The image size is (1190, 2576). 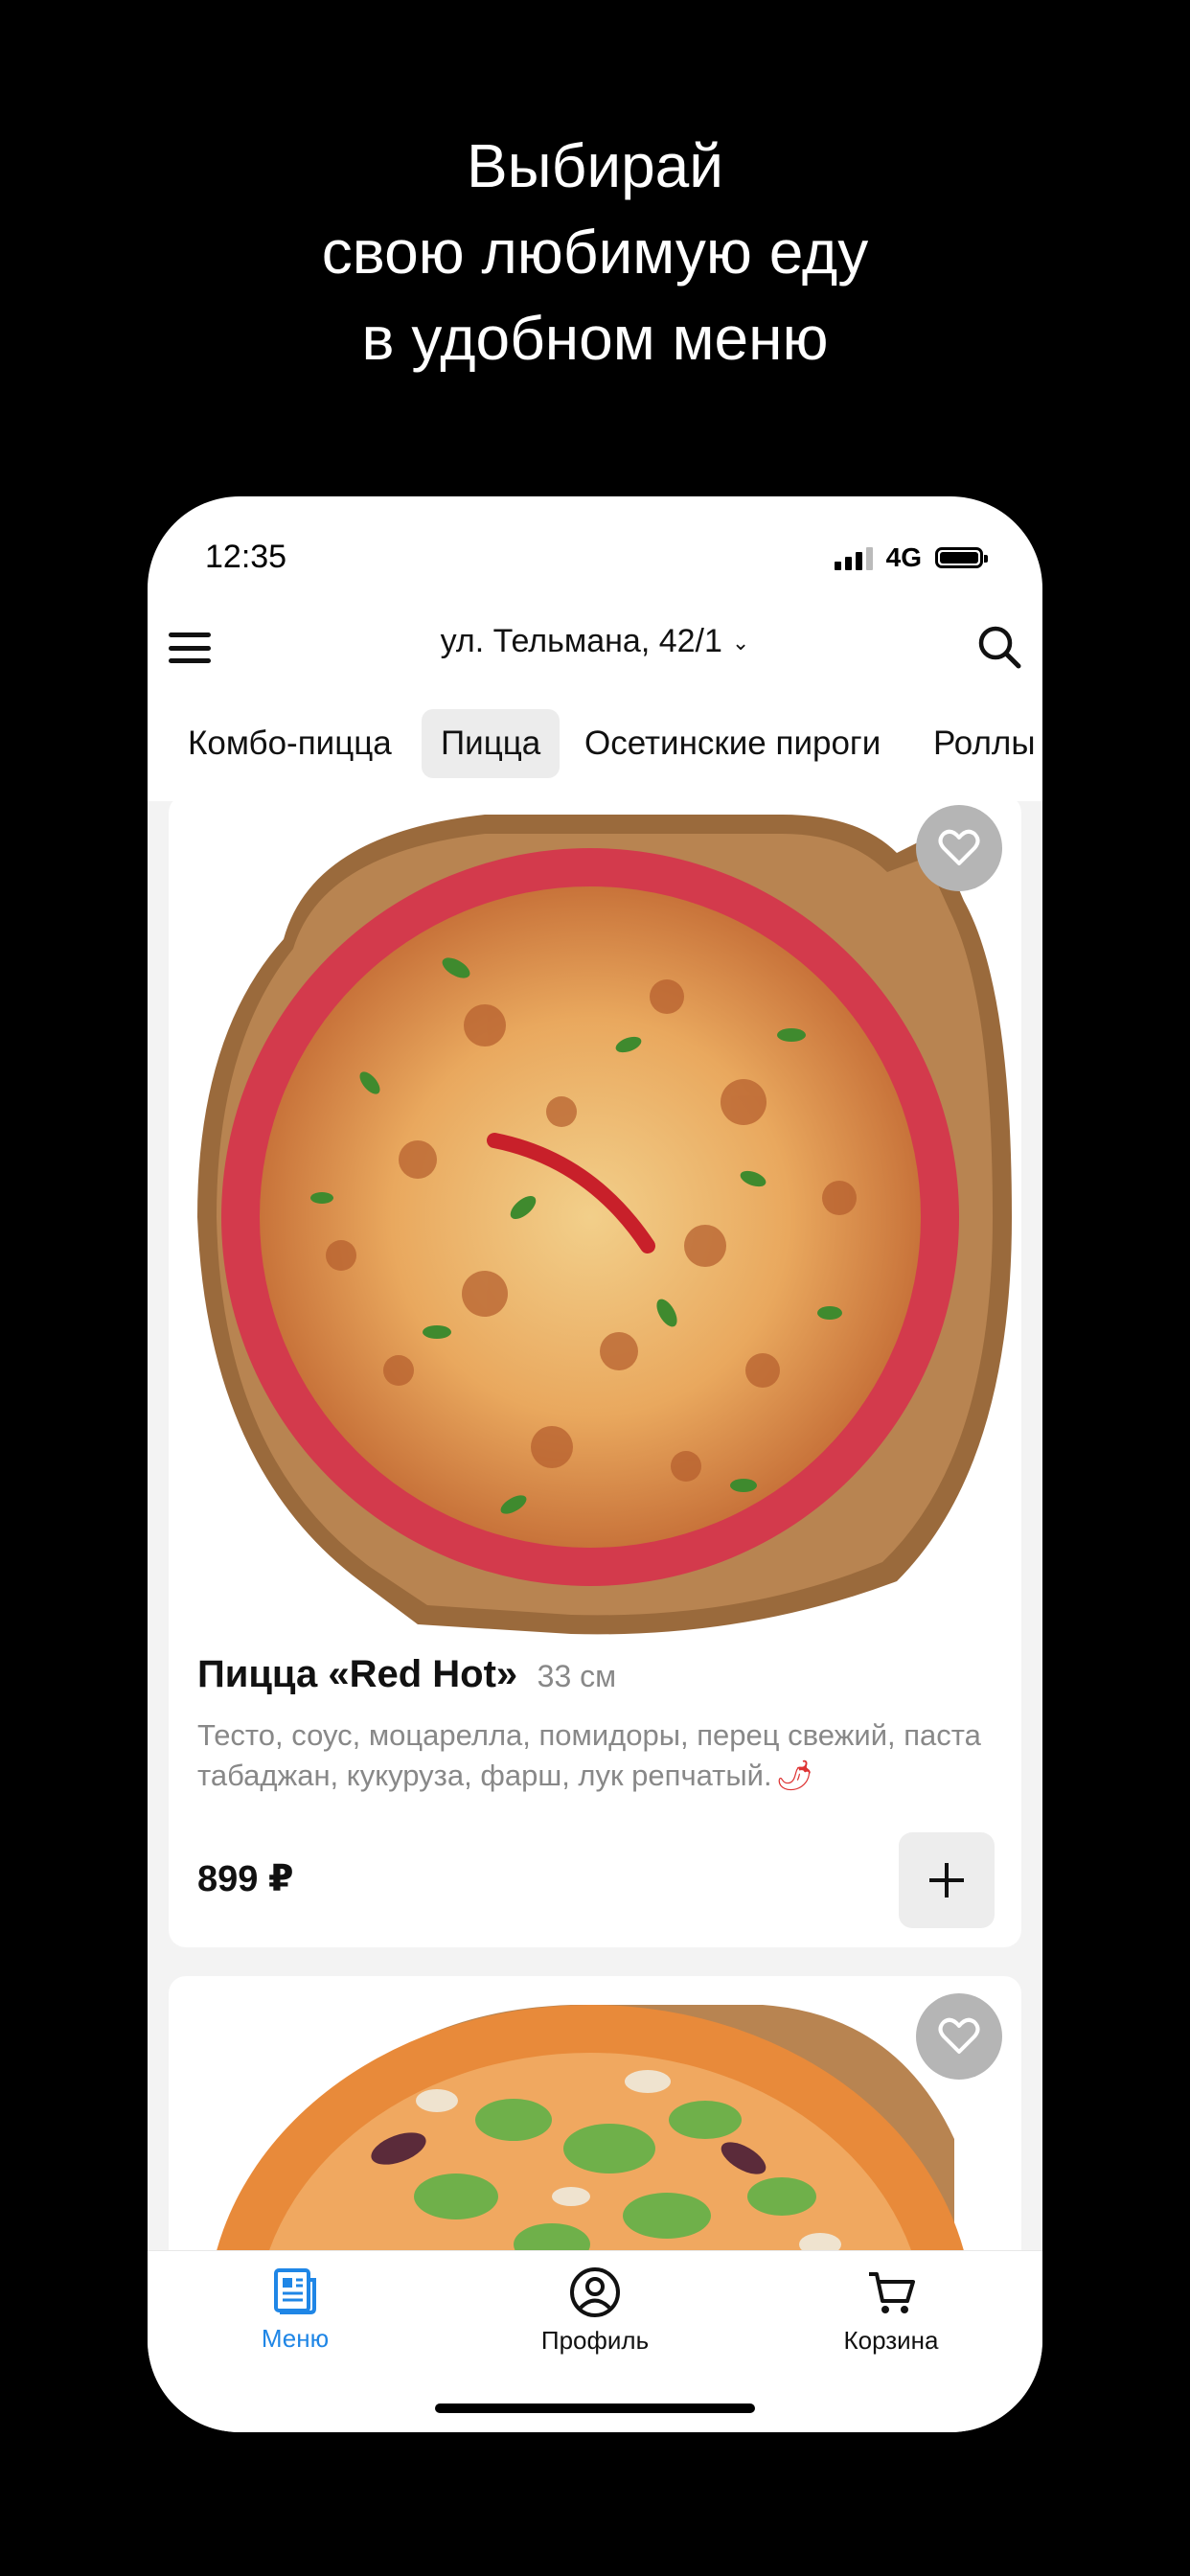 What do you see at coordinates (595, 2292) in the screenshot?
I see `profile-icon` at bounding box center [595, 2292].